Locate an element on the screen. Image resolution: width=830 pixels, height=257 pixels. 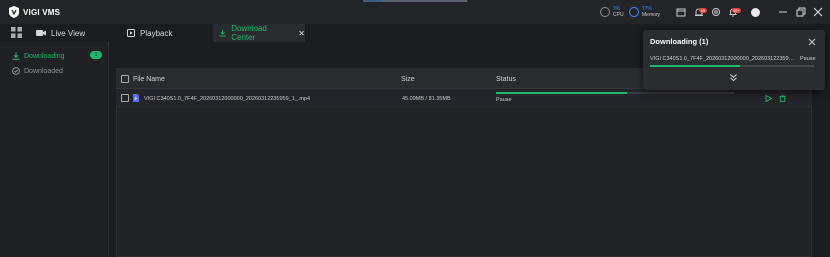
cpu-label: CPU is located at coordinates (618, 15).